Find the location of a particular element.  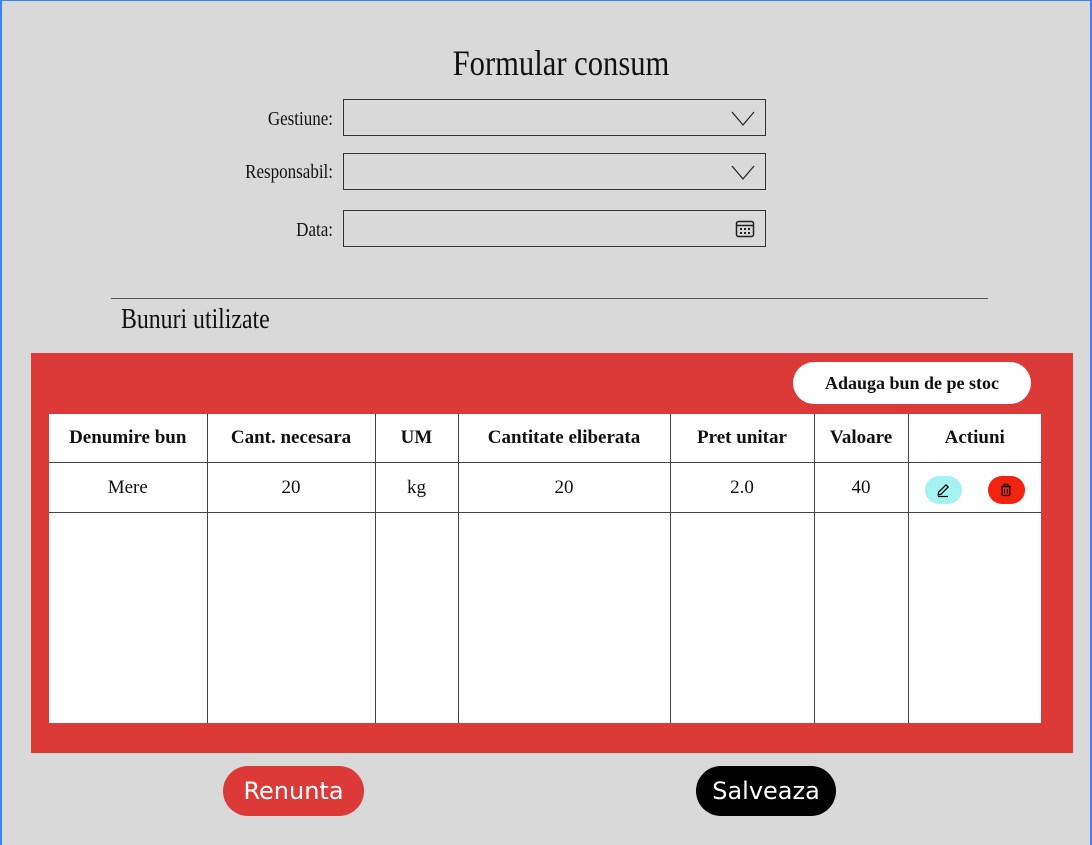

window-left-border is located at coordinates (1, 422).